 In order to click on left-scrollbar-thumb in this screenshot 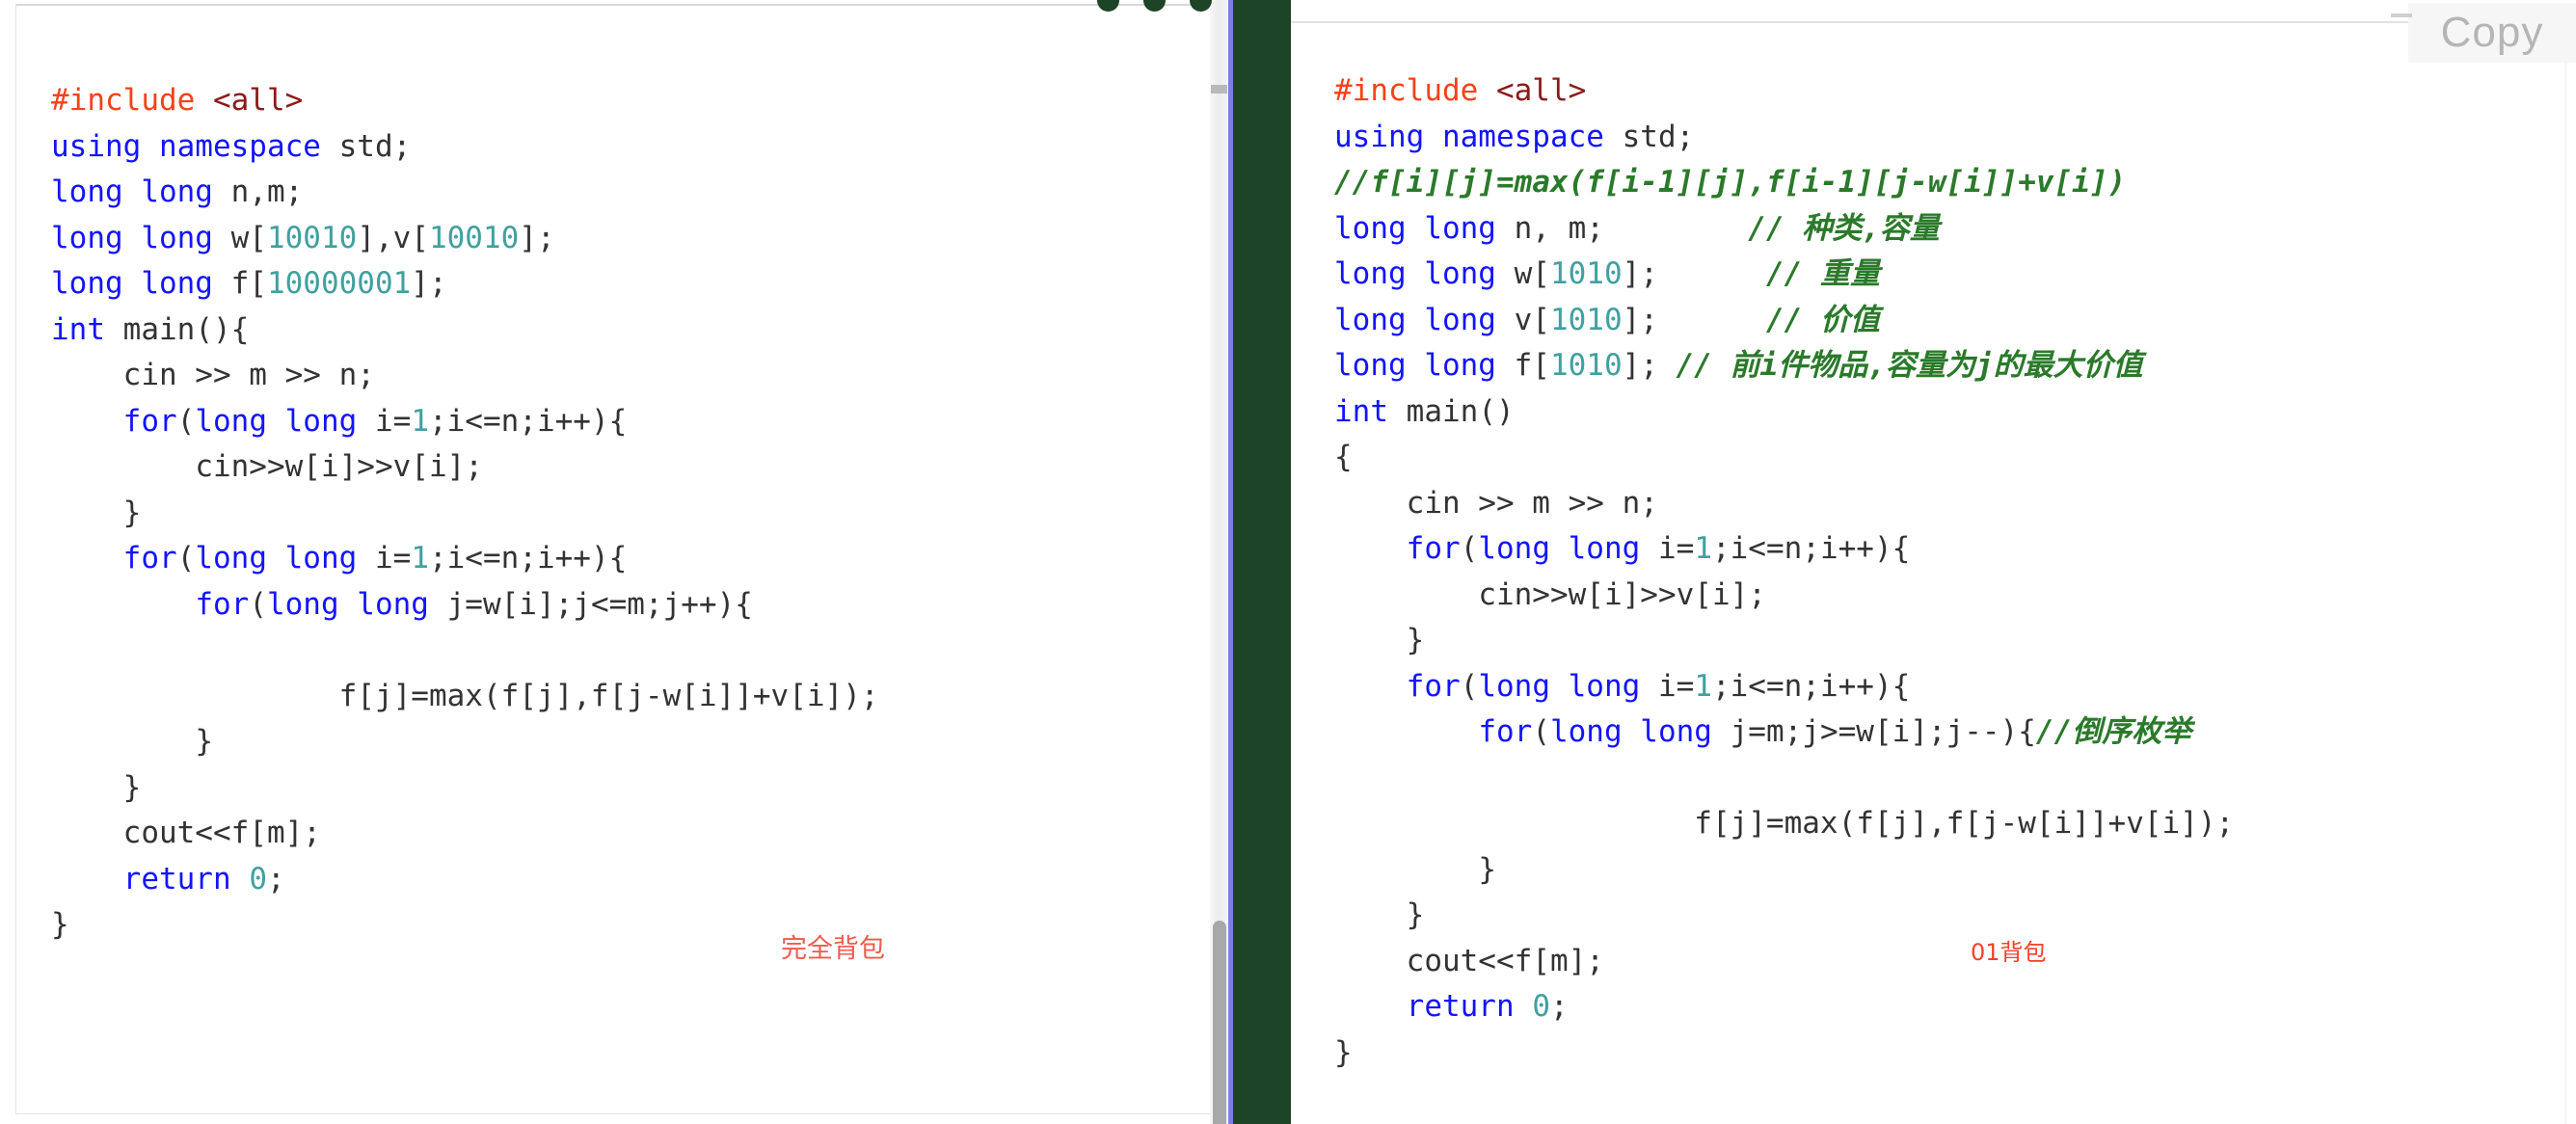, I will do `click(1219, 1022)`.